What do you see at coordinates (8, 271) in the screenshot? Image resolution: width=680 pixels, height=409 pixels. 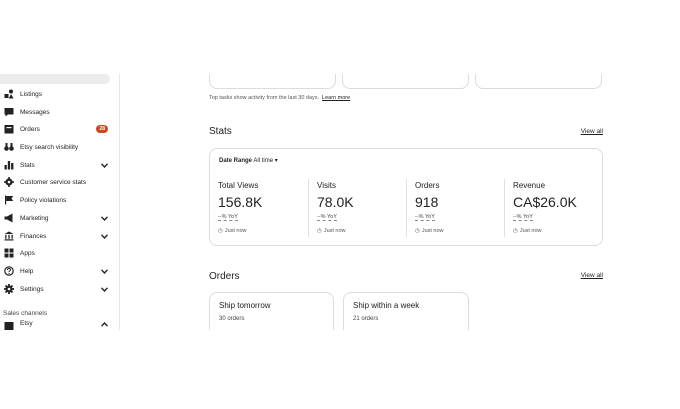 I see `help-icon` at bounding box center [8, 271].